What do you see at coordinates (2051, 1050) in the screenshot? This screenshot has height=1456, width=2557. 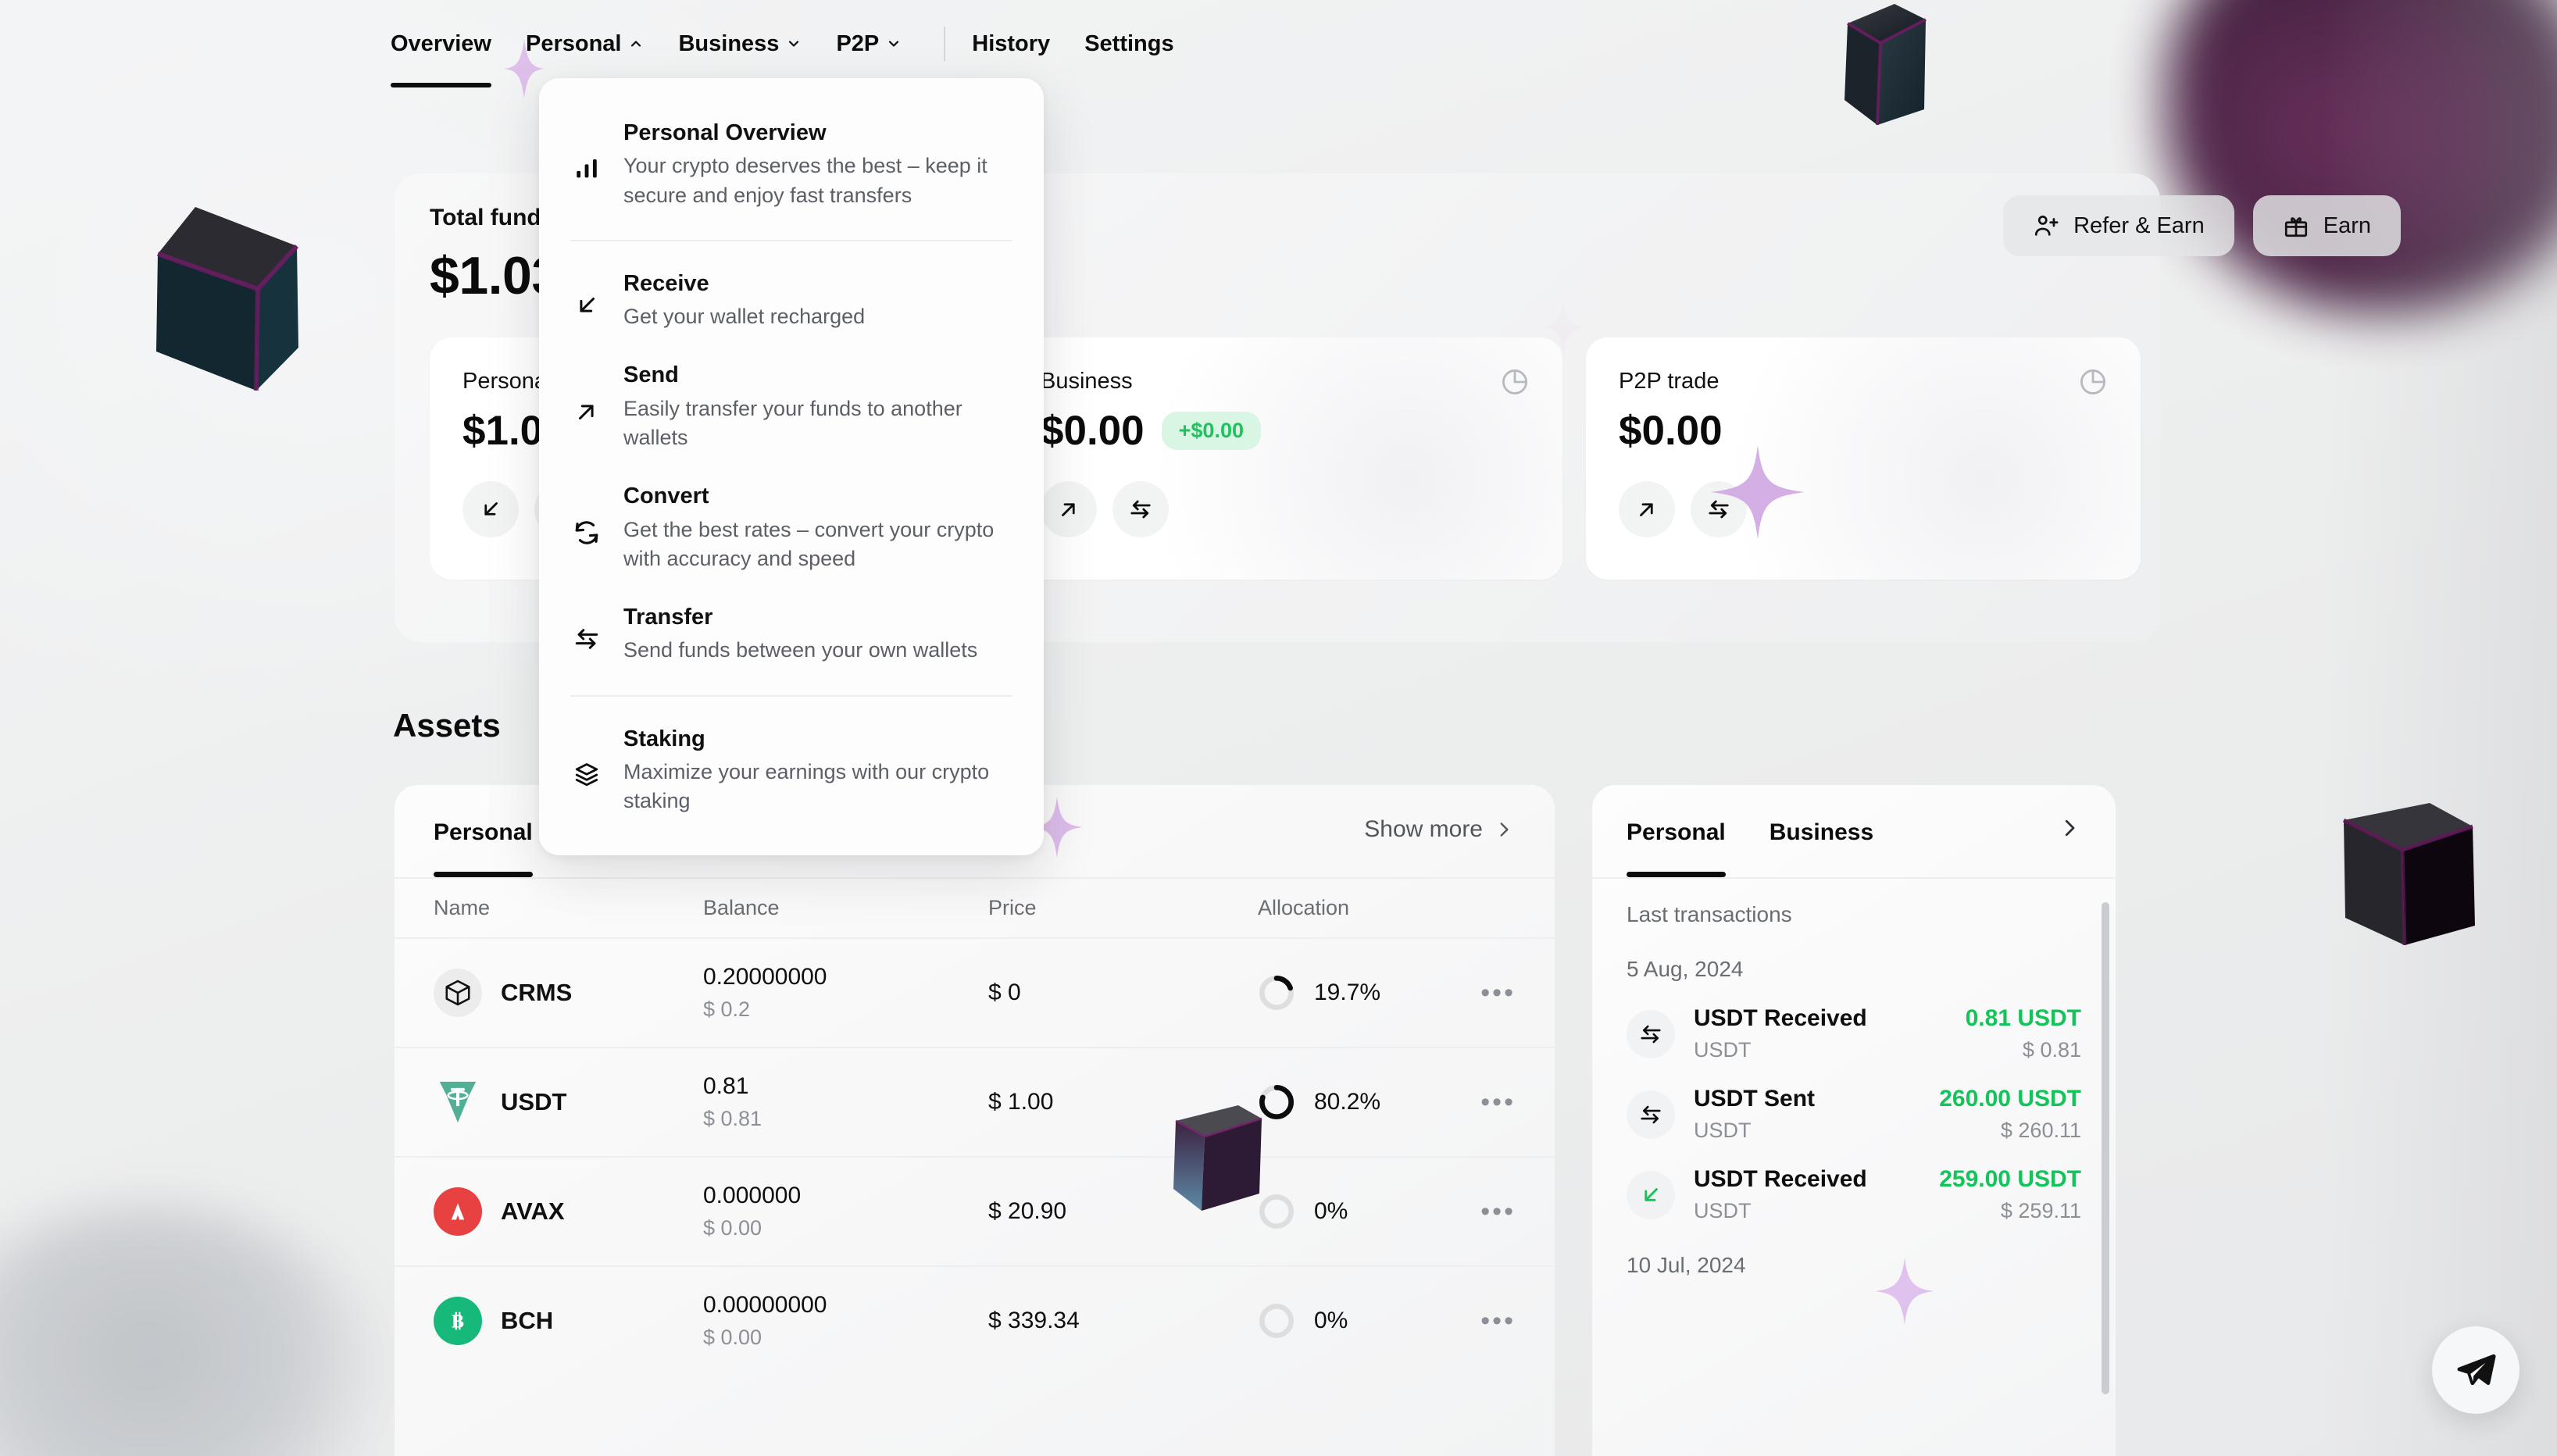 I see `transaction-amount-usd: $ 0.81` at bounding box center [2051, 1050].